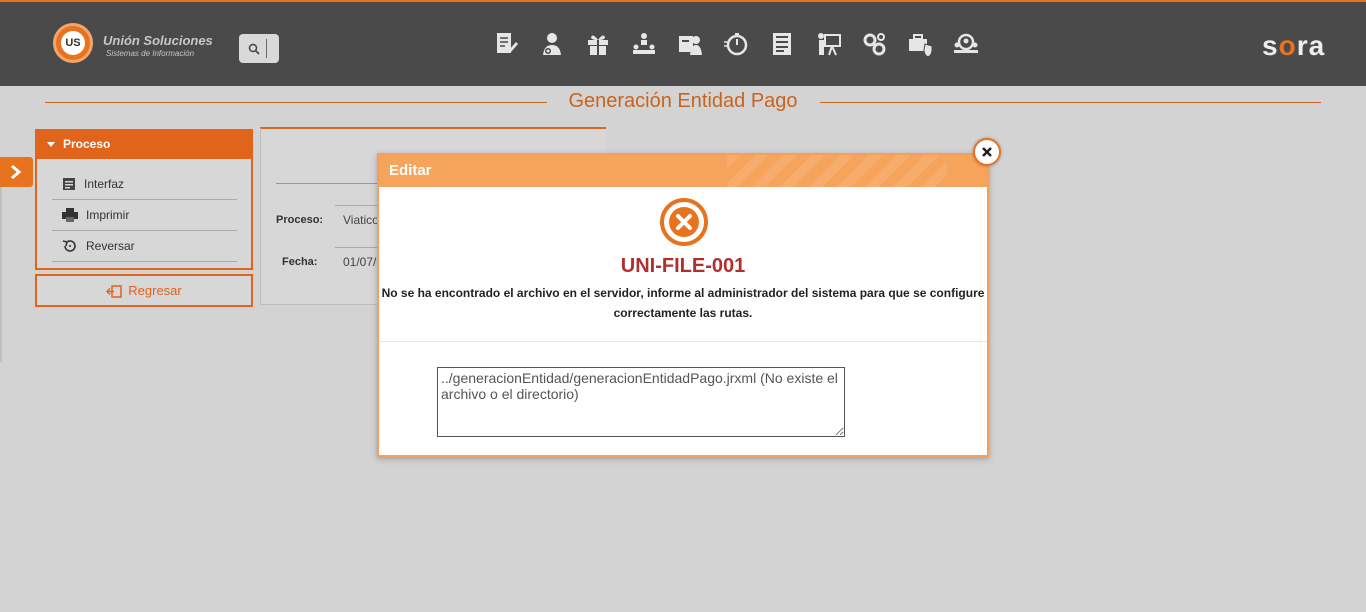 This screenshot has width=1366, height=612. Describe the element at coordinates (874, 44) in the screenshot. I see `gears-icon` at that location.